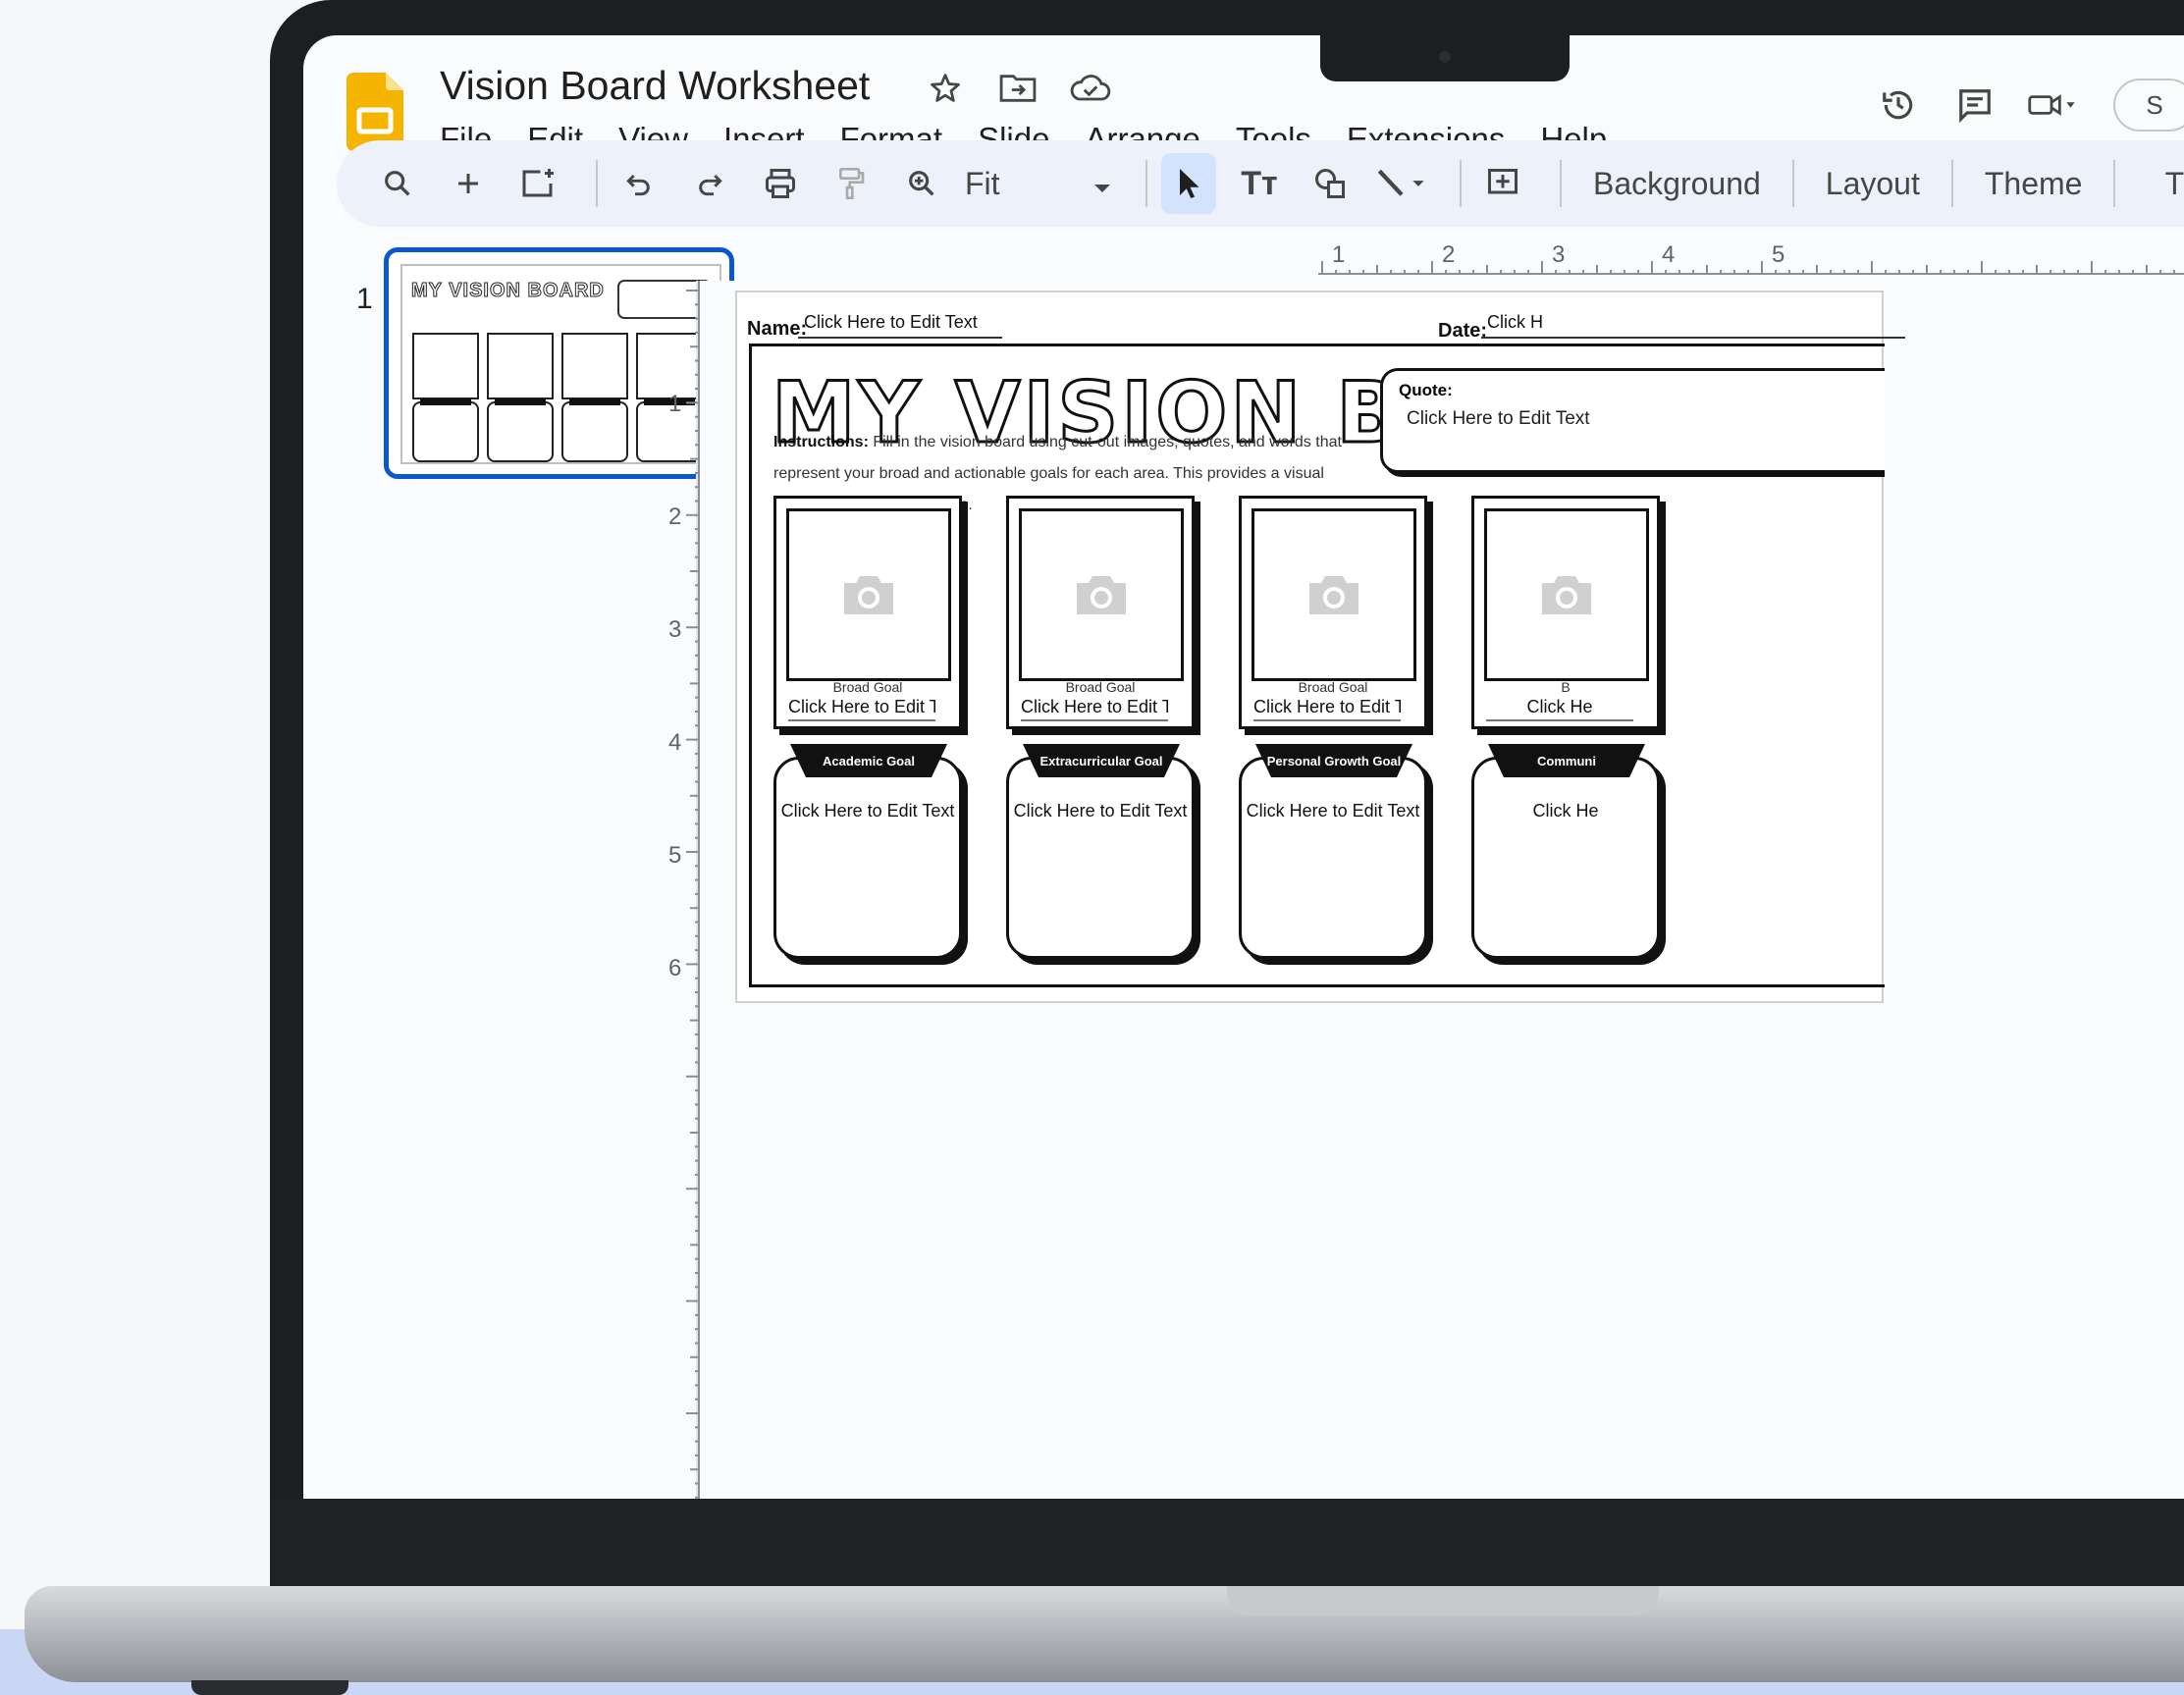 The width and height of the screenshot is (2184, 1695). Describe the element at coordinates (508, 291) in the screenshot. I see `thumbnail-title: MY VISION BOARD` at that location.